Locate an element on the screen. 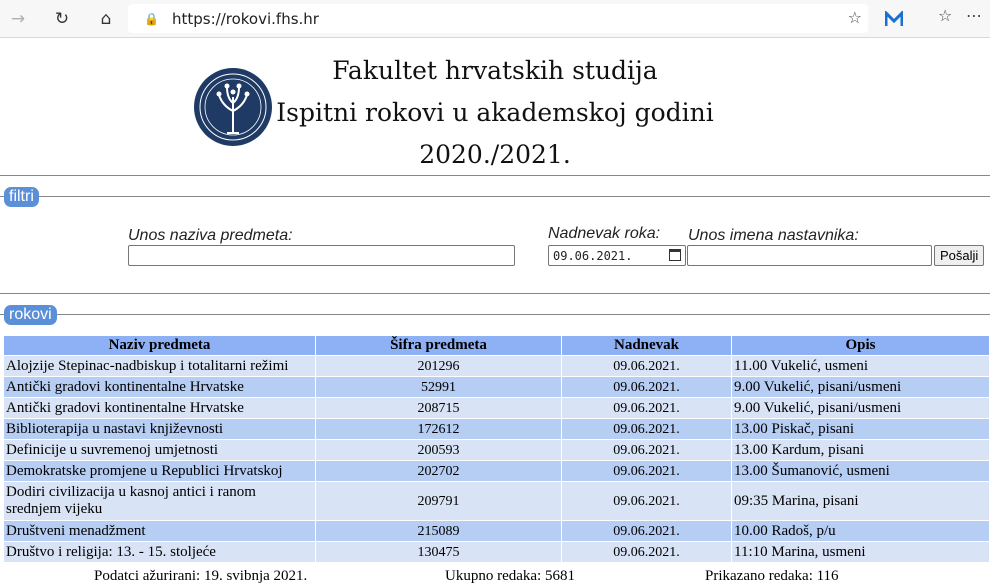 Image resolution: width=990 pixels, height=586 pixels. results-legend: rokovi is located at coordinates (30, 315).